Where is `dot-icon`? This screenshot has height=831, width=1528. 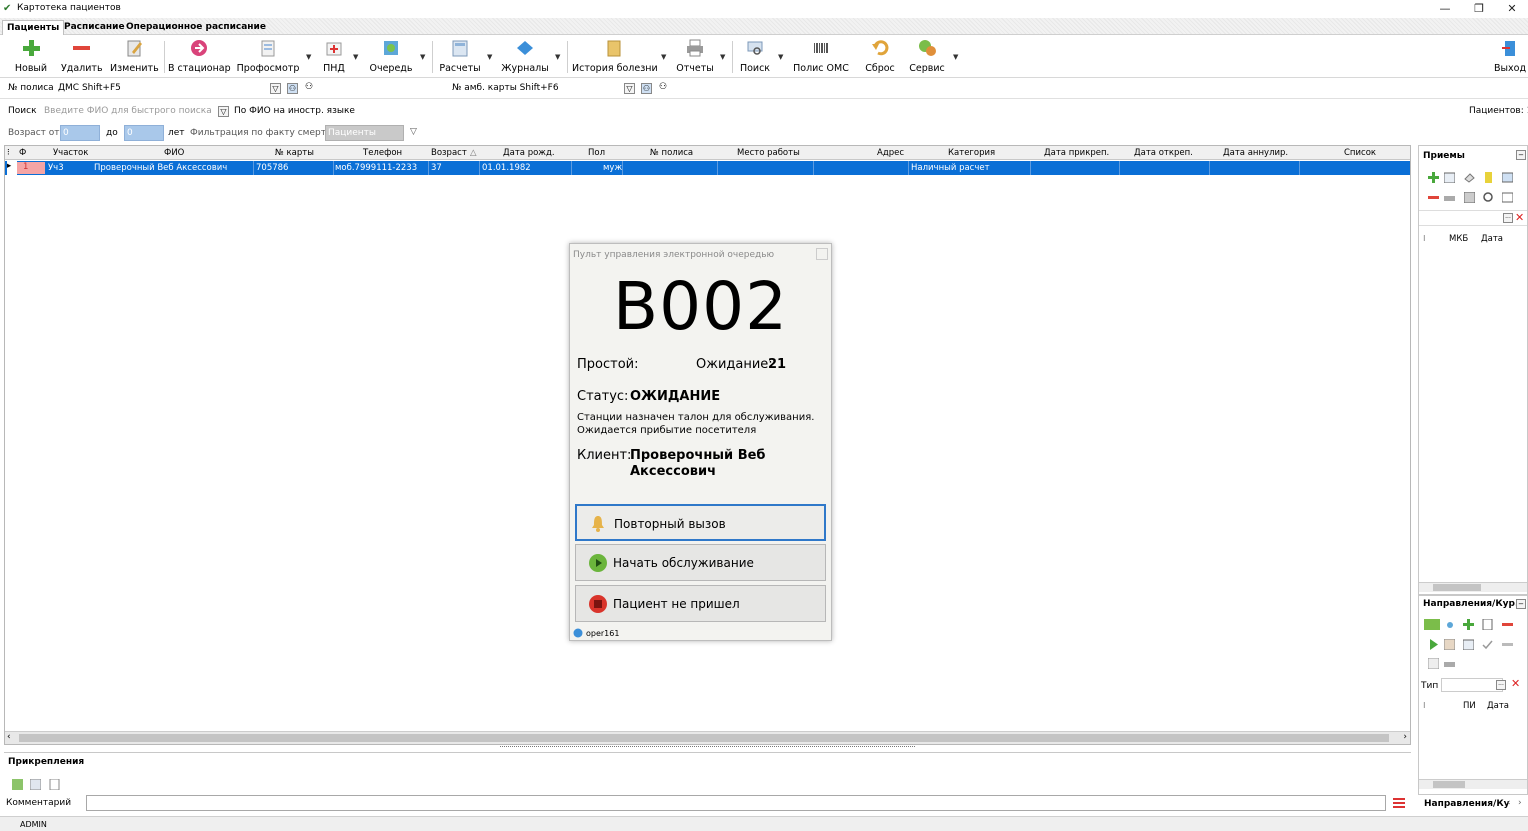
dot-icon is located at coordinates (1450, 625).